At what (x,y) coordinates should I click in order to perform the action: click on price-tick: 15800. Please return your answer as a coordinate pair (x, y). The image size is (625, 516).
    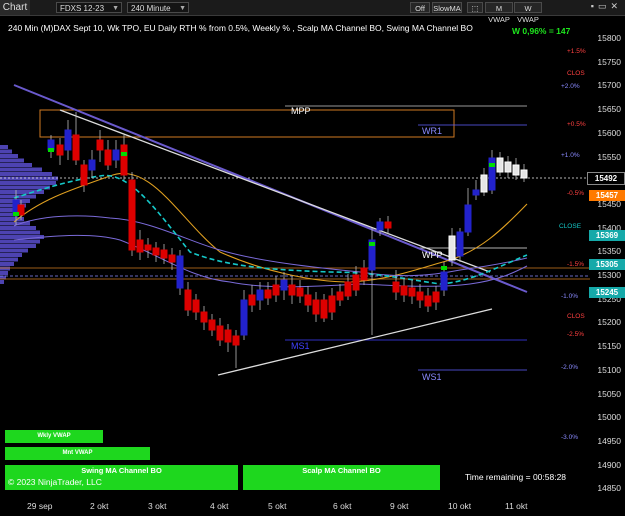
    Looking at the image, I should click on (609, 38).